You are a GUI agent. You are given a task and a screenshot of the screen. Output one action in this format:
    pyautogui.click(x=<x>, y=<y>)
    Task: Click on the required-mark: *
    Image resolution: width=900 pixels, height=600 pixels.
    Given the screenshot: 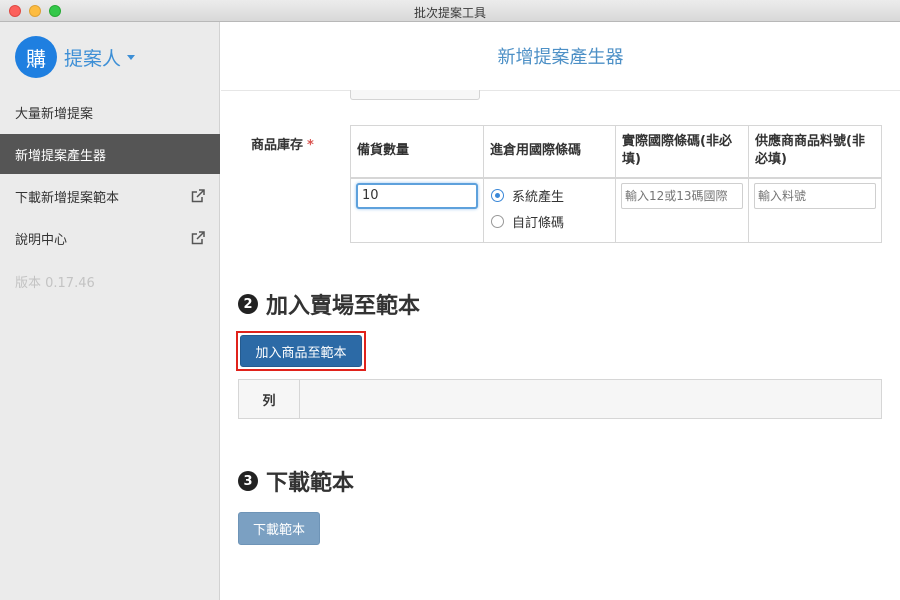 What is the action you would take?
    pyautogui.click(x=310, y=145)
    